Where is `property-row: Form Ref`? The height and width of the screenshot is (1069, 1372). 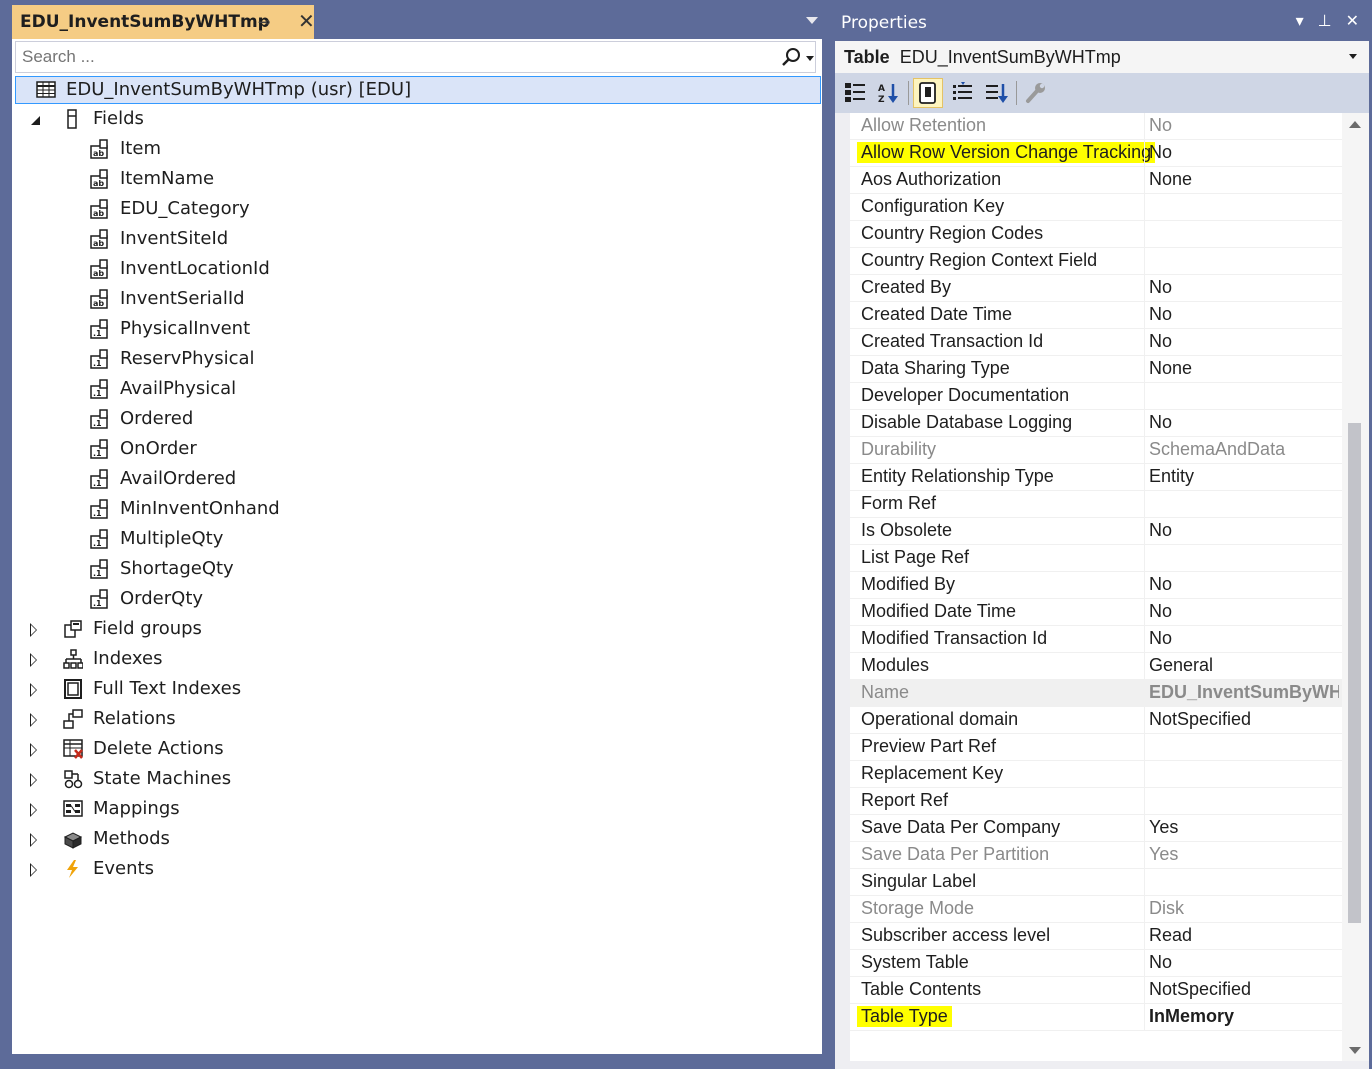 property-row: Form Ref is located at coordinates (1096, 504).